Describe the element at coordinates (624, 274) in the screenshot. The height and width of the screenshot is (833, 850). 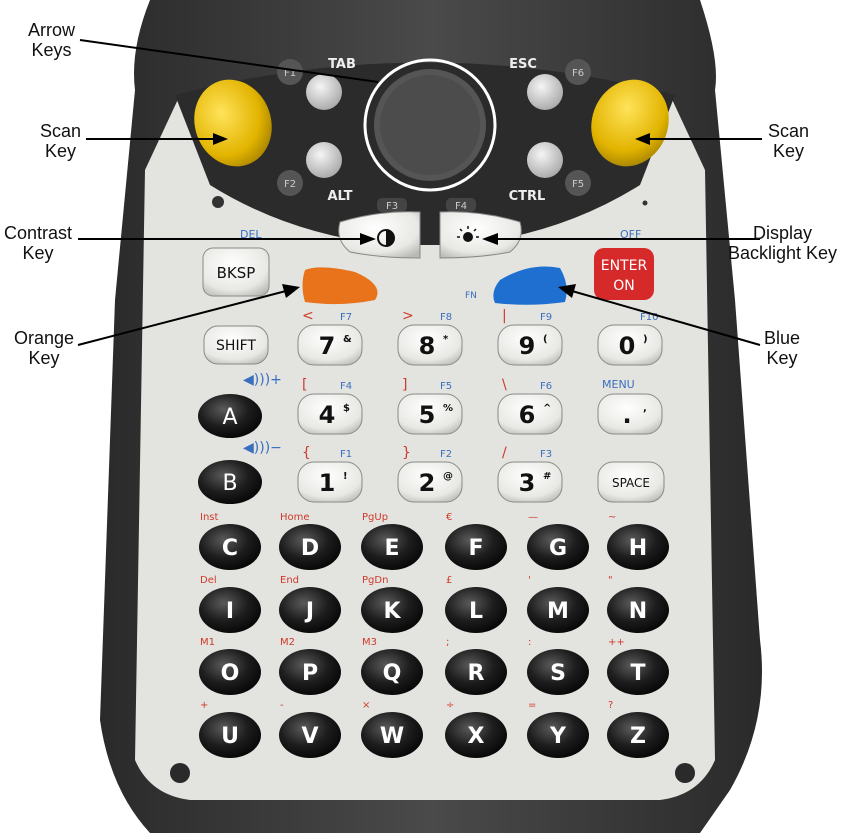
I see `enter-key: ENTER ON` at that location.